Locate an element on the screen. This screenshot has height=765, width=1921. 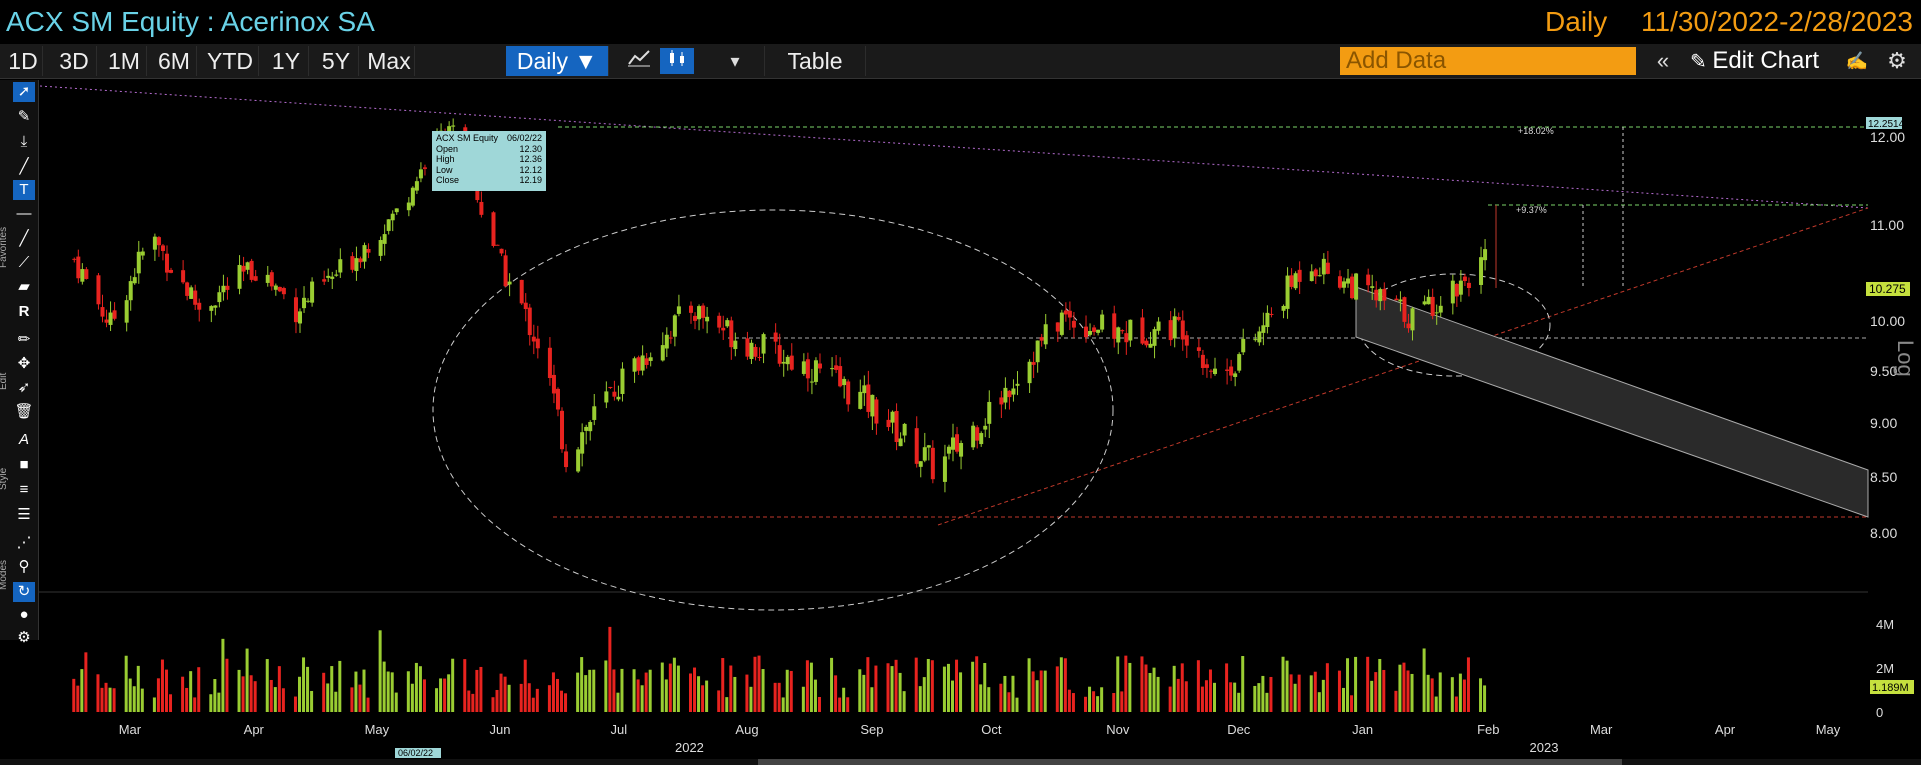
color-icon: ● is located at coordinates (24, 615).